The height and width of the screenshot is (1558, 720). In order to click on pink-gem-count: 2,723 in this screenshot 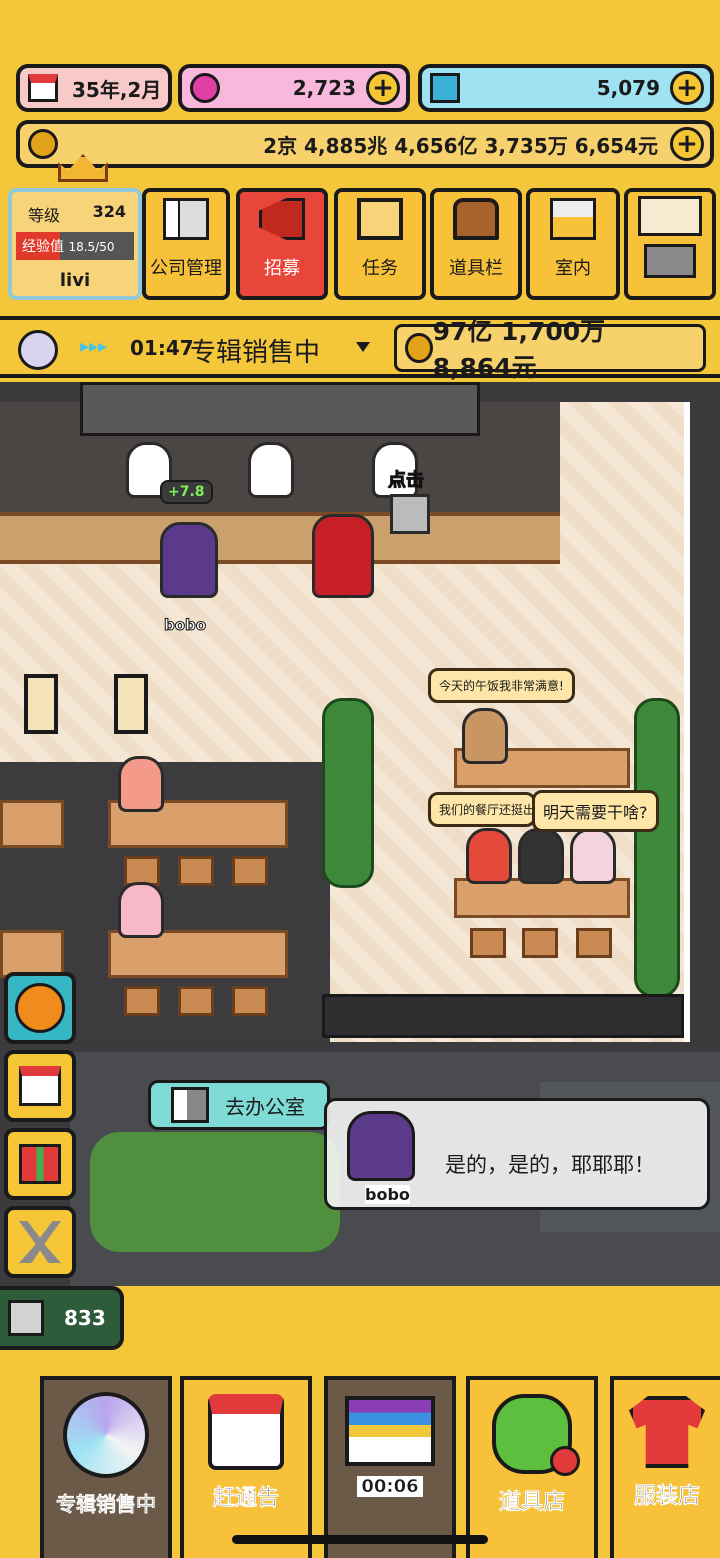, I will do `click(324, 88)`.